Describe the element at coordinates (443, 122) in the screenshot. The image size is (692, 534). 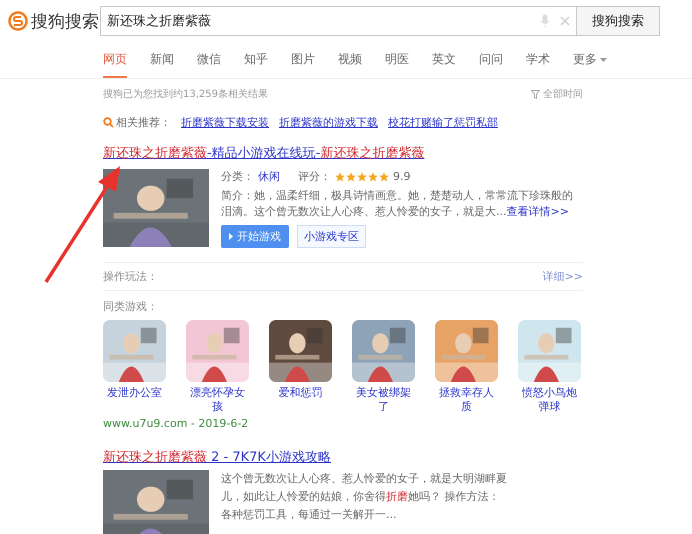
I see `related-link: 校花打赌输了惩罚私部` at that location.